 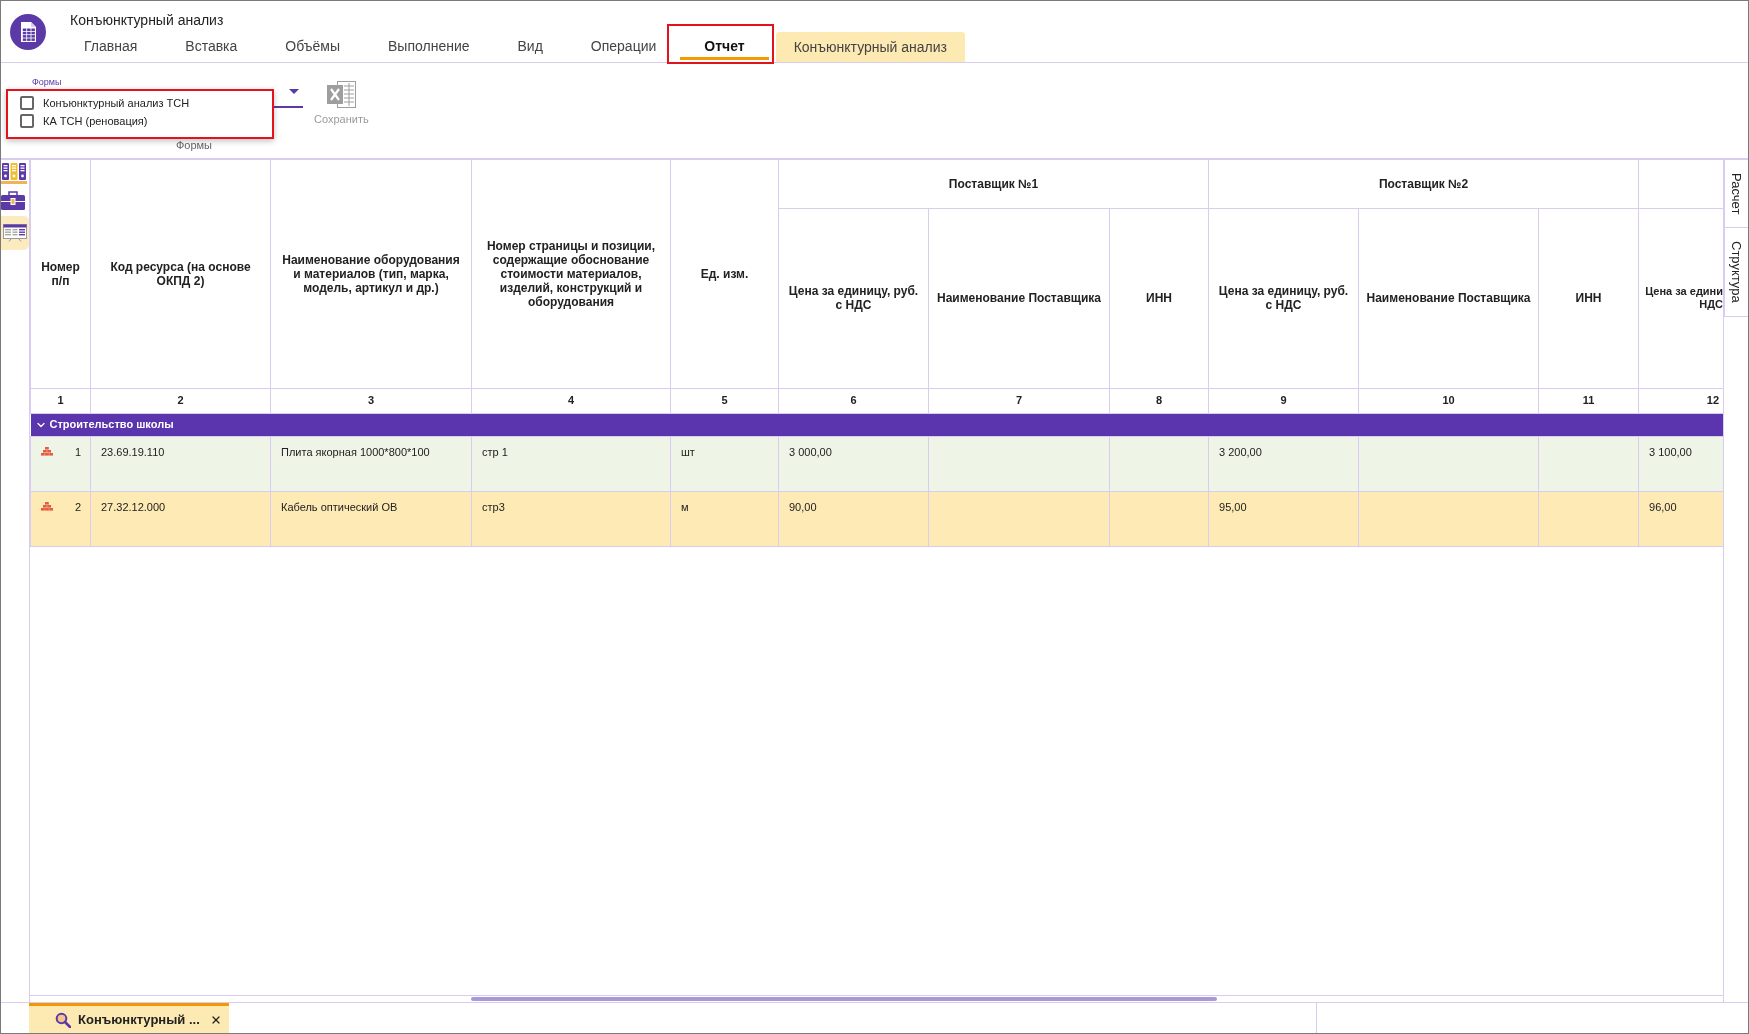 I want to click on table-icon, so click(x=15, y=233).